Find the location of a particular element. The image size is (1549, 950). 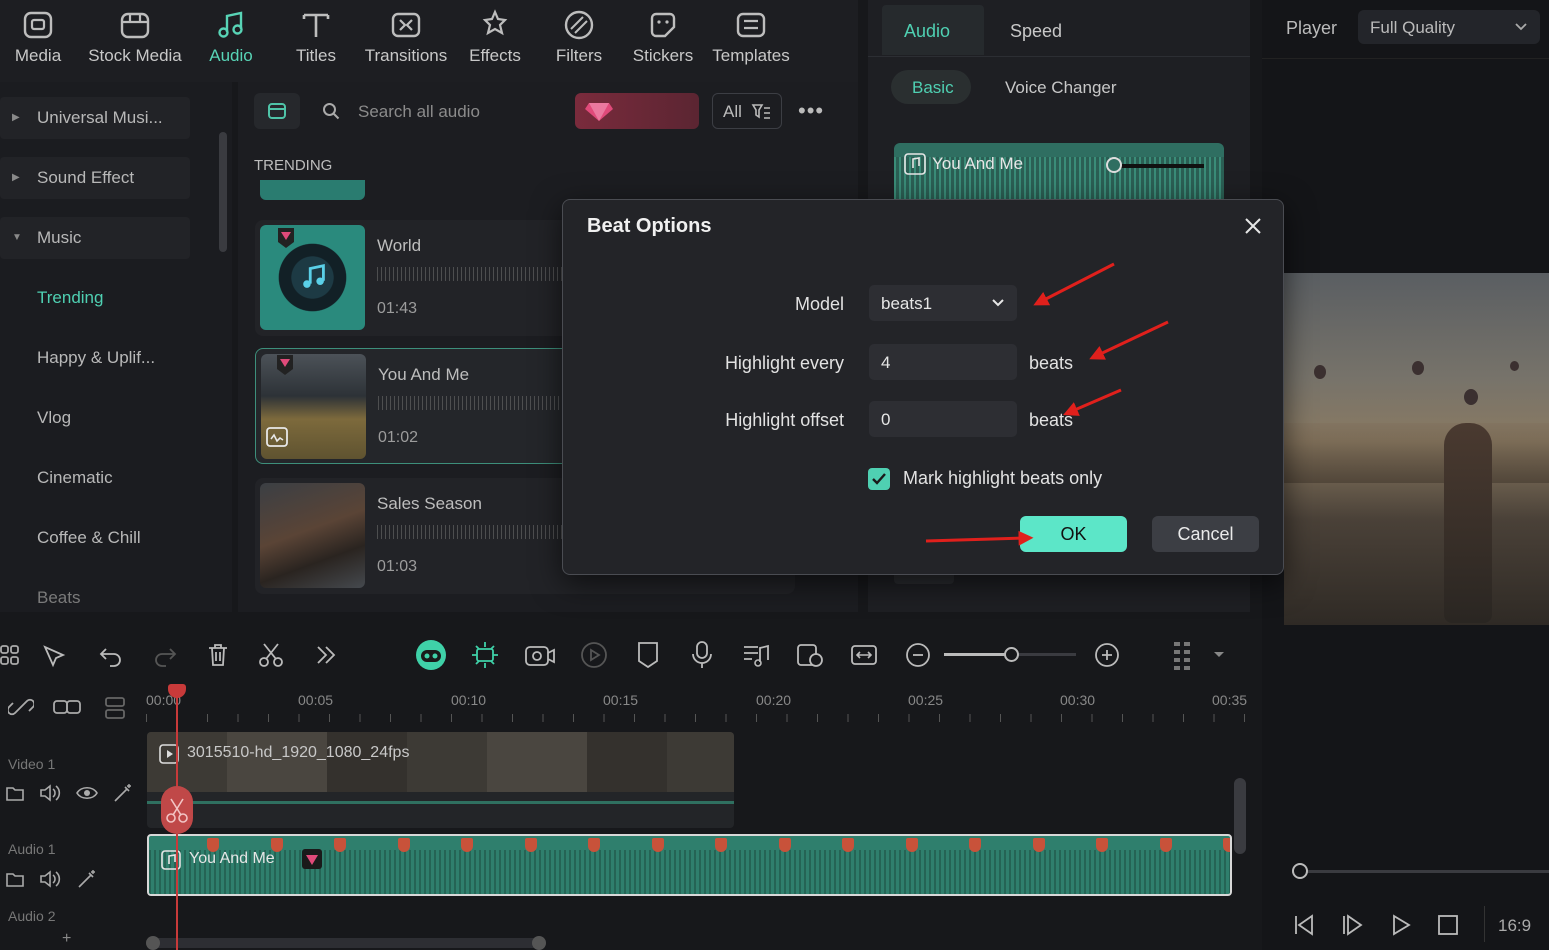

arrow-to-highlight-offset is located at coordinates (1092, 402).